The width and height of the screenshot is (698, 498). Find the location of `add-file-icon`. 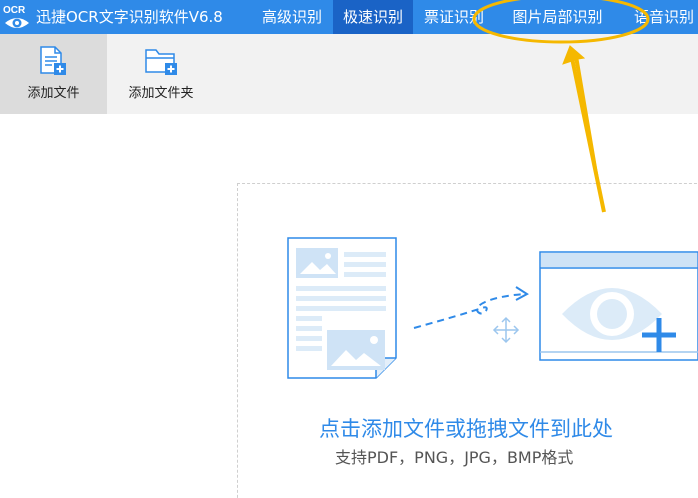

add-file-icon is located at coordinates (53, 60).